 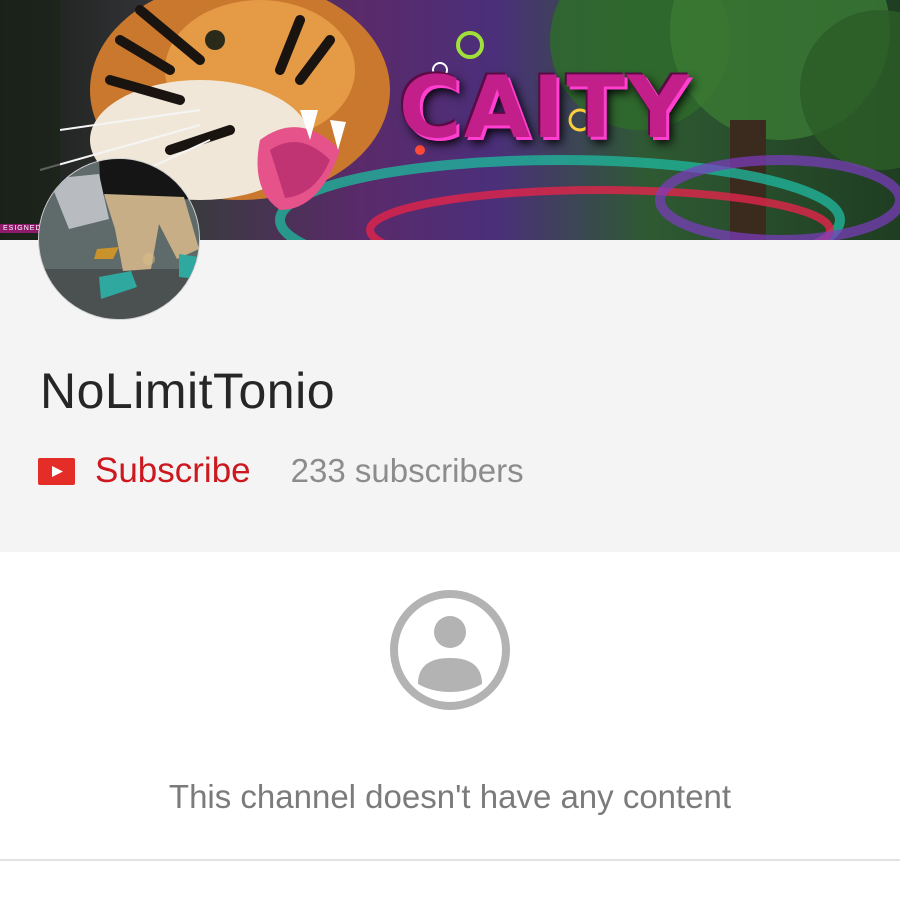 What do you see at coordinates (173, 471) in the screenshot?
I see `subscribe-button: Subscribe` at bounding box center [173, 471].